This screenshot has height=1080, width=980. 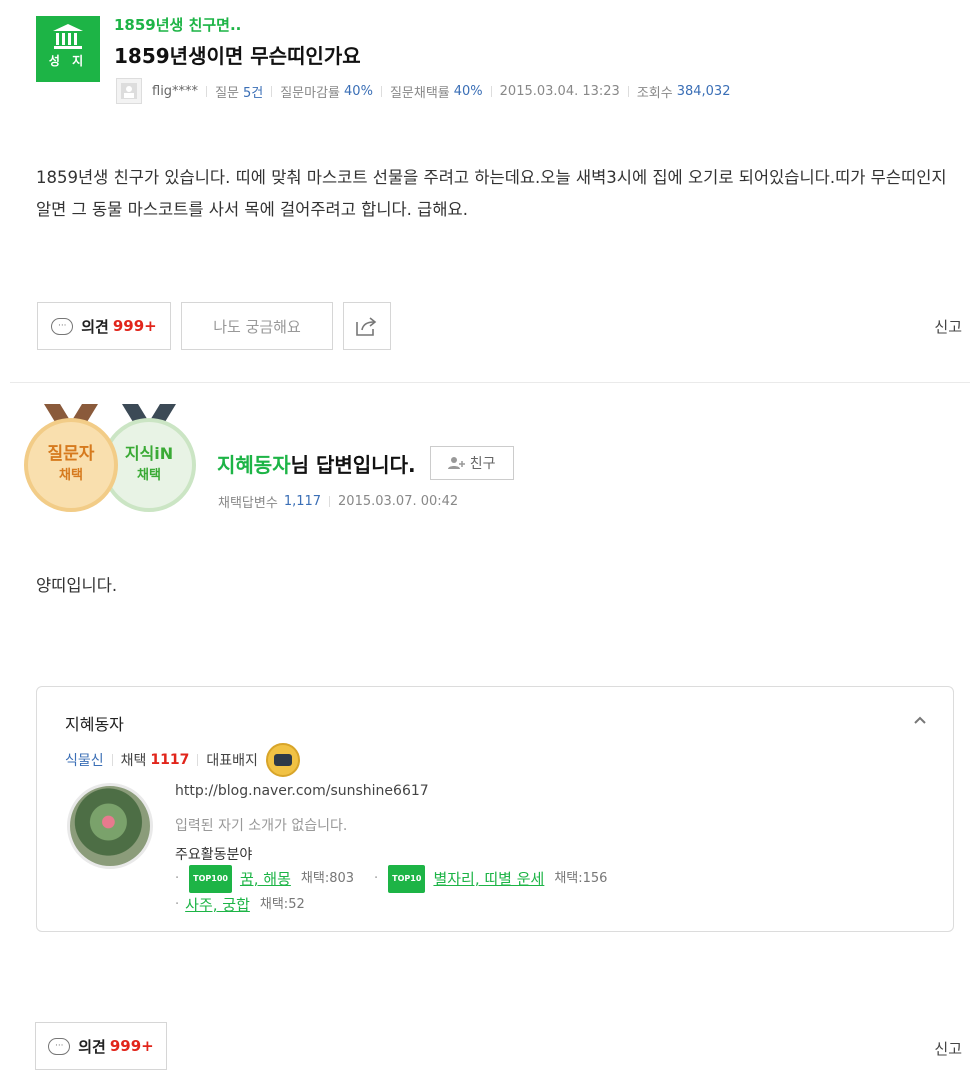 What do you see at coordinates (71, 454) in the screenshot?
I see `medal-questioner-line1: 질문자` at bounding box center [71, 454].